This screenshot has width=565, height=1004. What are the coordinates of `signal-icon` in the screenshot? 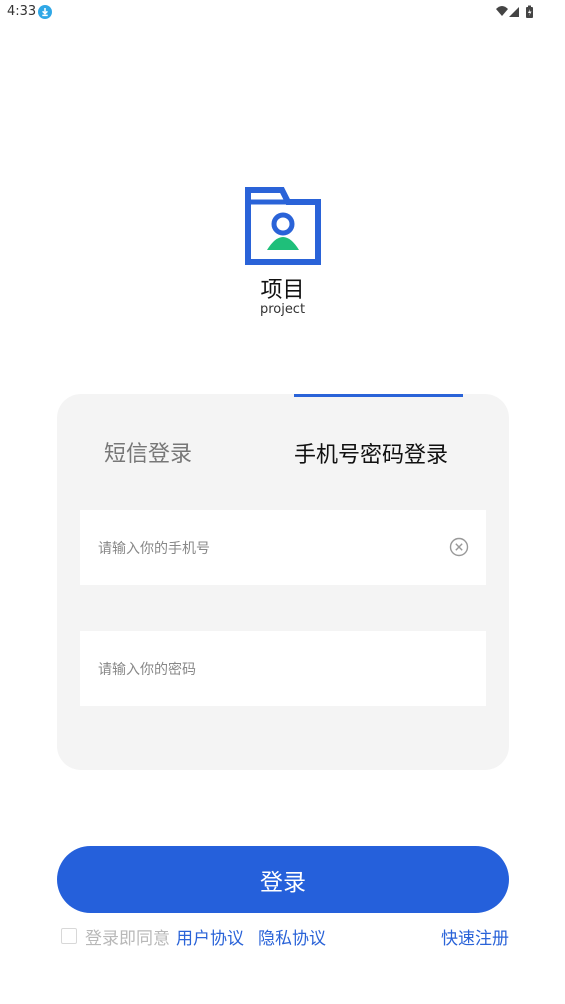 It's located at (514, 12).